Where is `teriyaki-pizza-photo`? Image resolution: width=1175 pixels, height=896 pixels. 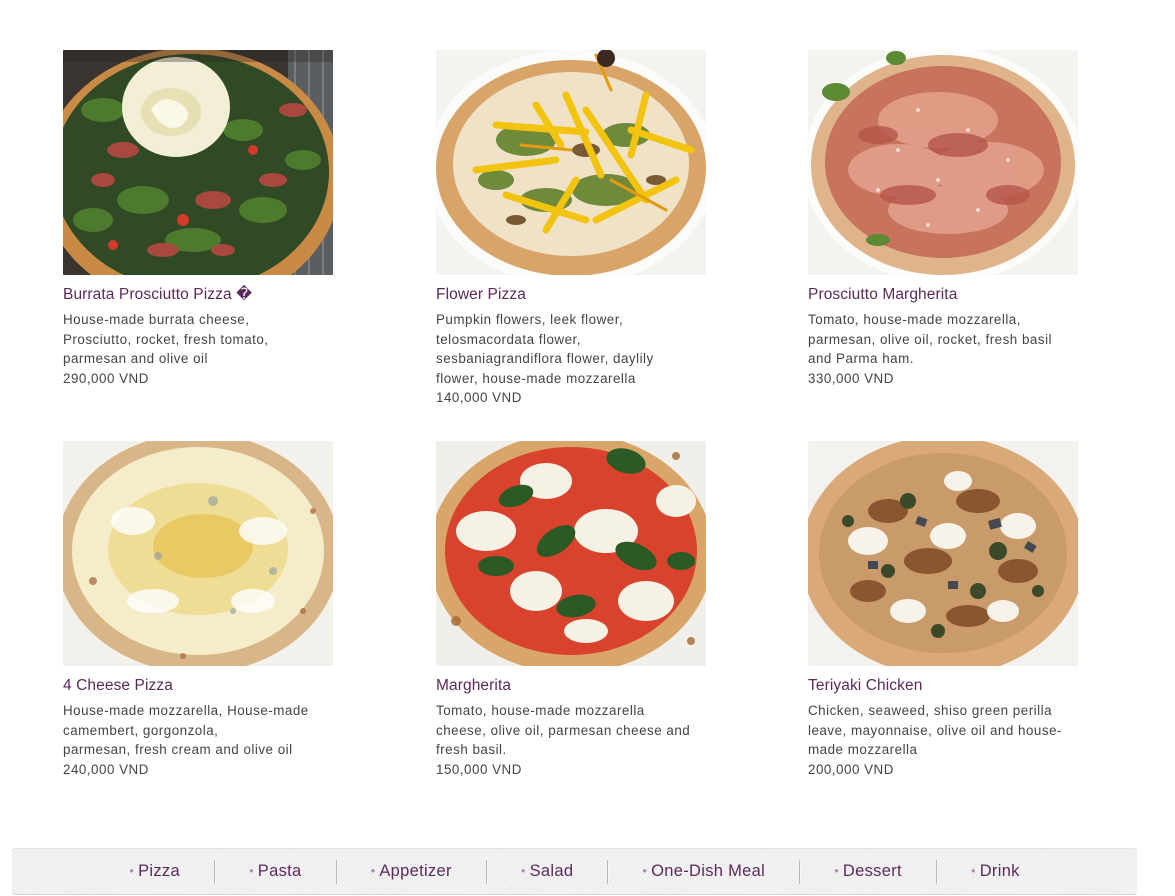
teriyaki-pizza-photo is located at coordinates (943, 553).